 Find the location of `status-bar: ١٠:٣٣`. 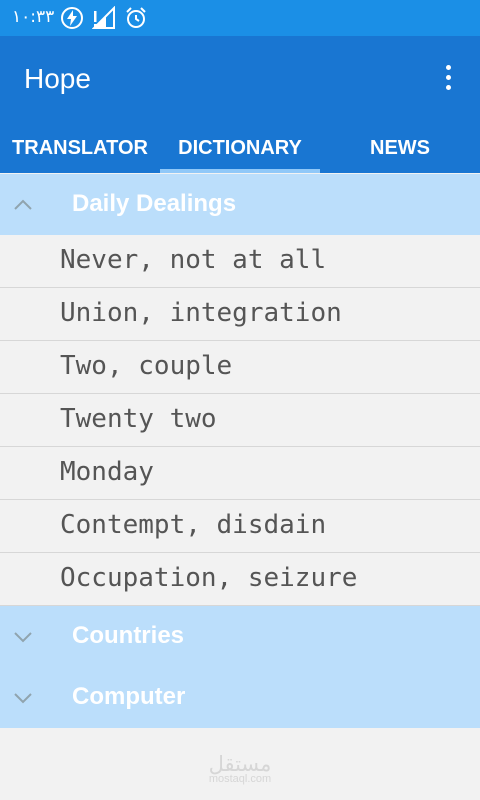

status-bar: ١٠:٣٣ is located at coordinates (240, 18).